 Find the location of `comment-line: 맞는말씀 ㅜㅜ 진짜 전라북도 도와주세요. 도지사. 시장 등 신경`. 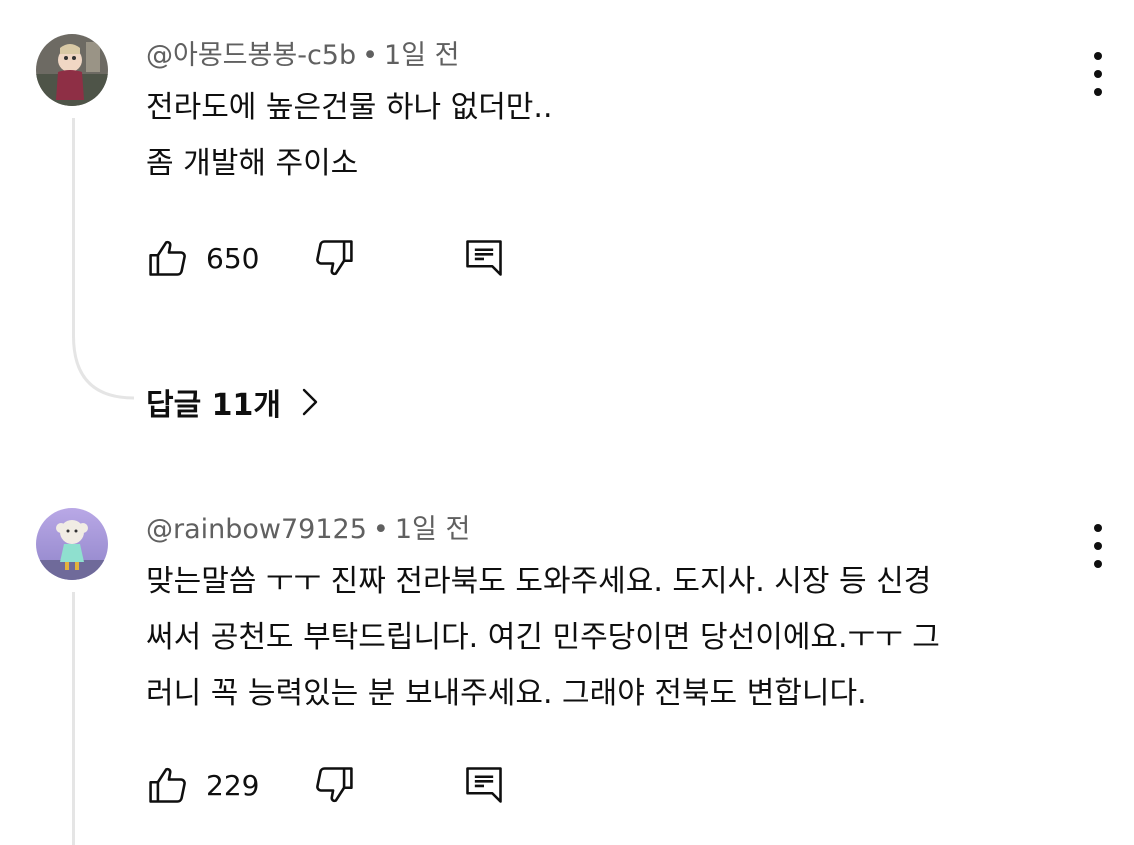

comment-line: 맞는말씀 ㅜㅜ 진짜 전라북도 도와주세요. 도지사. 시장 등 신경 is located at coordinates (539, 581).